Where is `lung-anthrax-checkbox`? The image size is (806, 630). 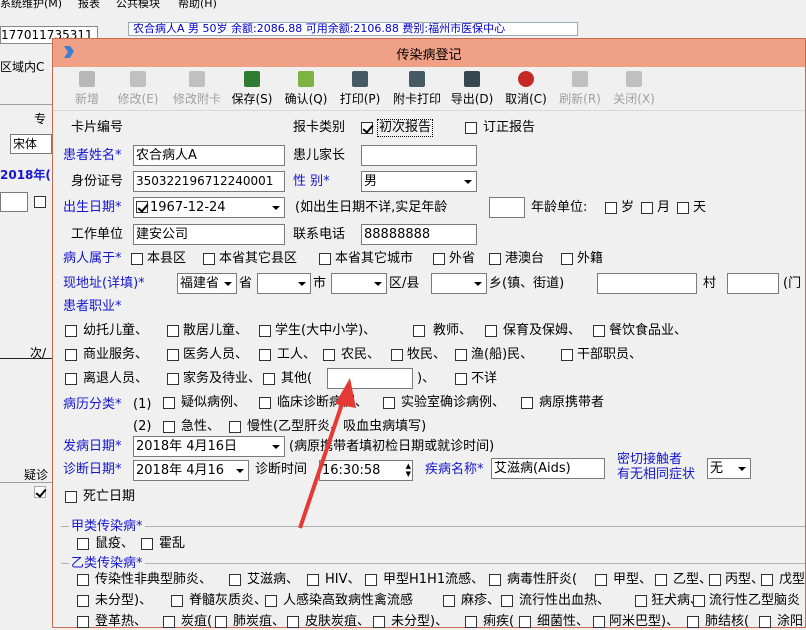
lung-anthrax-checkbox is located at coordinates (221, 622).